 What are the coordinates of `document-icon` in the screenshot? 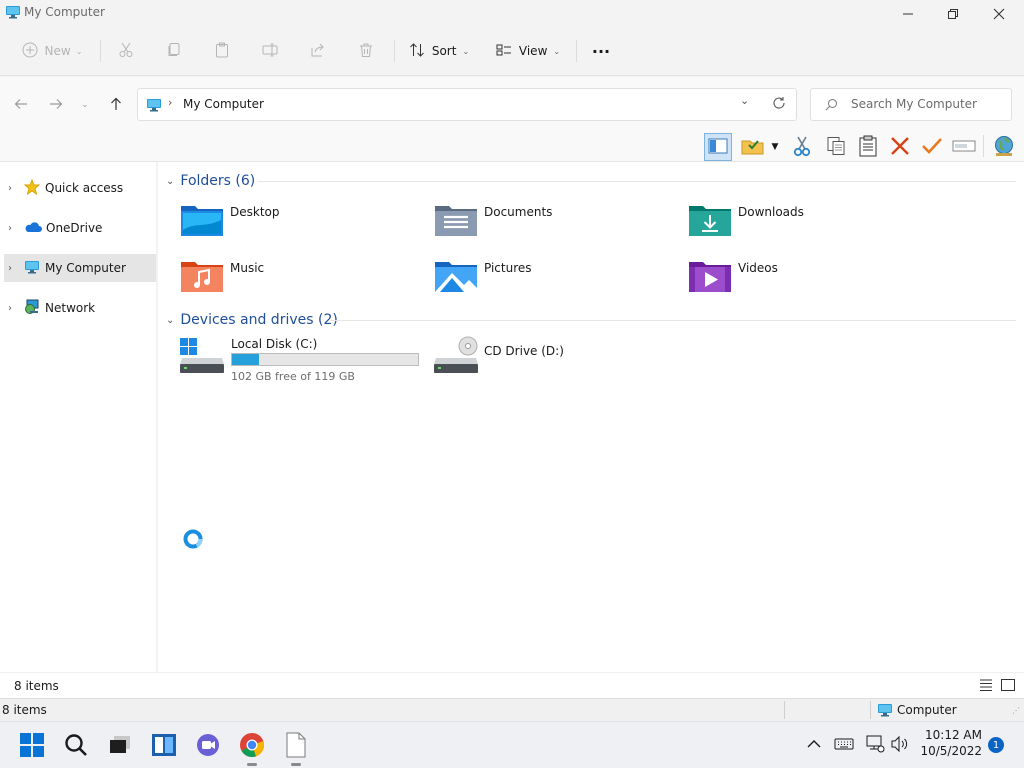 It's located at (296, 746).